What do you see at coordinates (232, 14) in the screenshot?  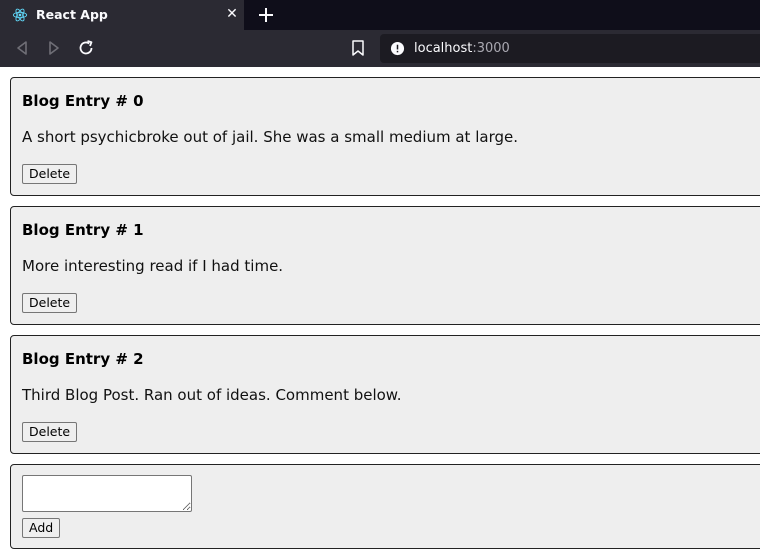 I see `close-tab-icon: ✕` at bounding box center [232, 14].